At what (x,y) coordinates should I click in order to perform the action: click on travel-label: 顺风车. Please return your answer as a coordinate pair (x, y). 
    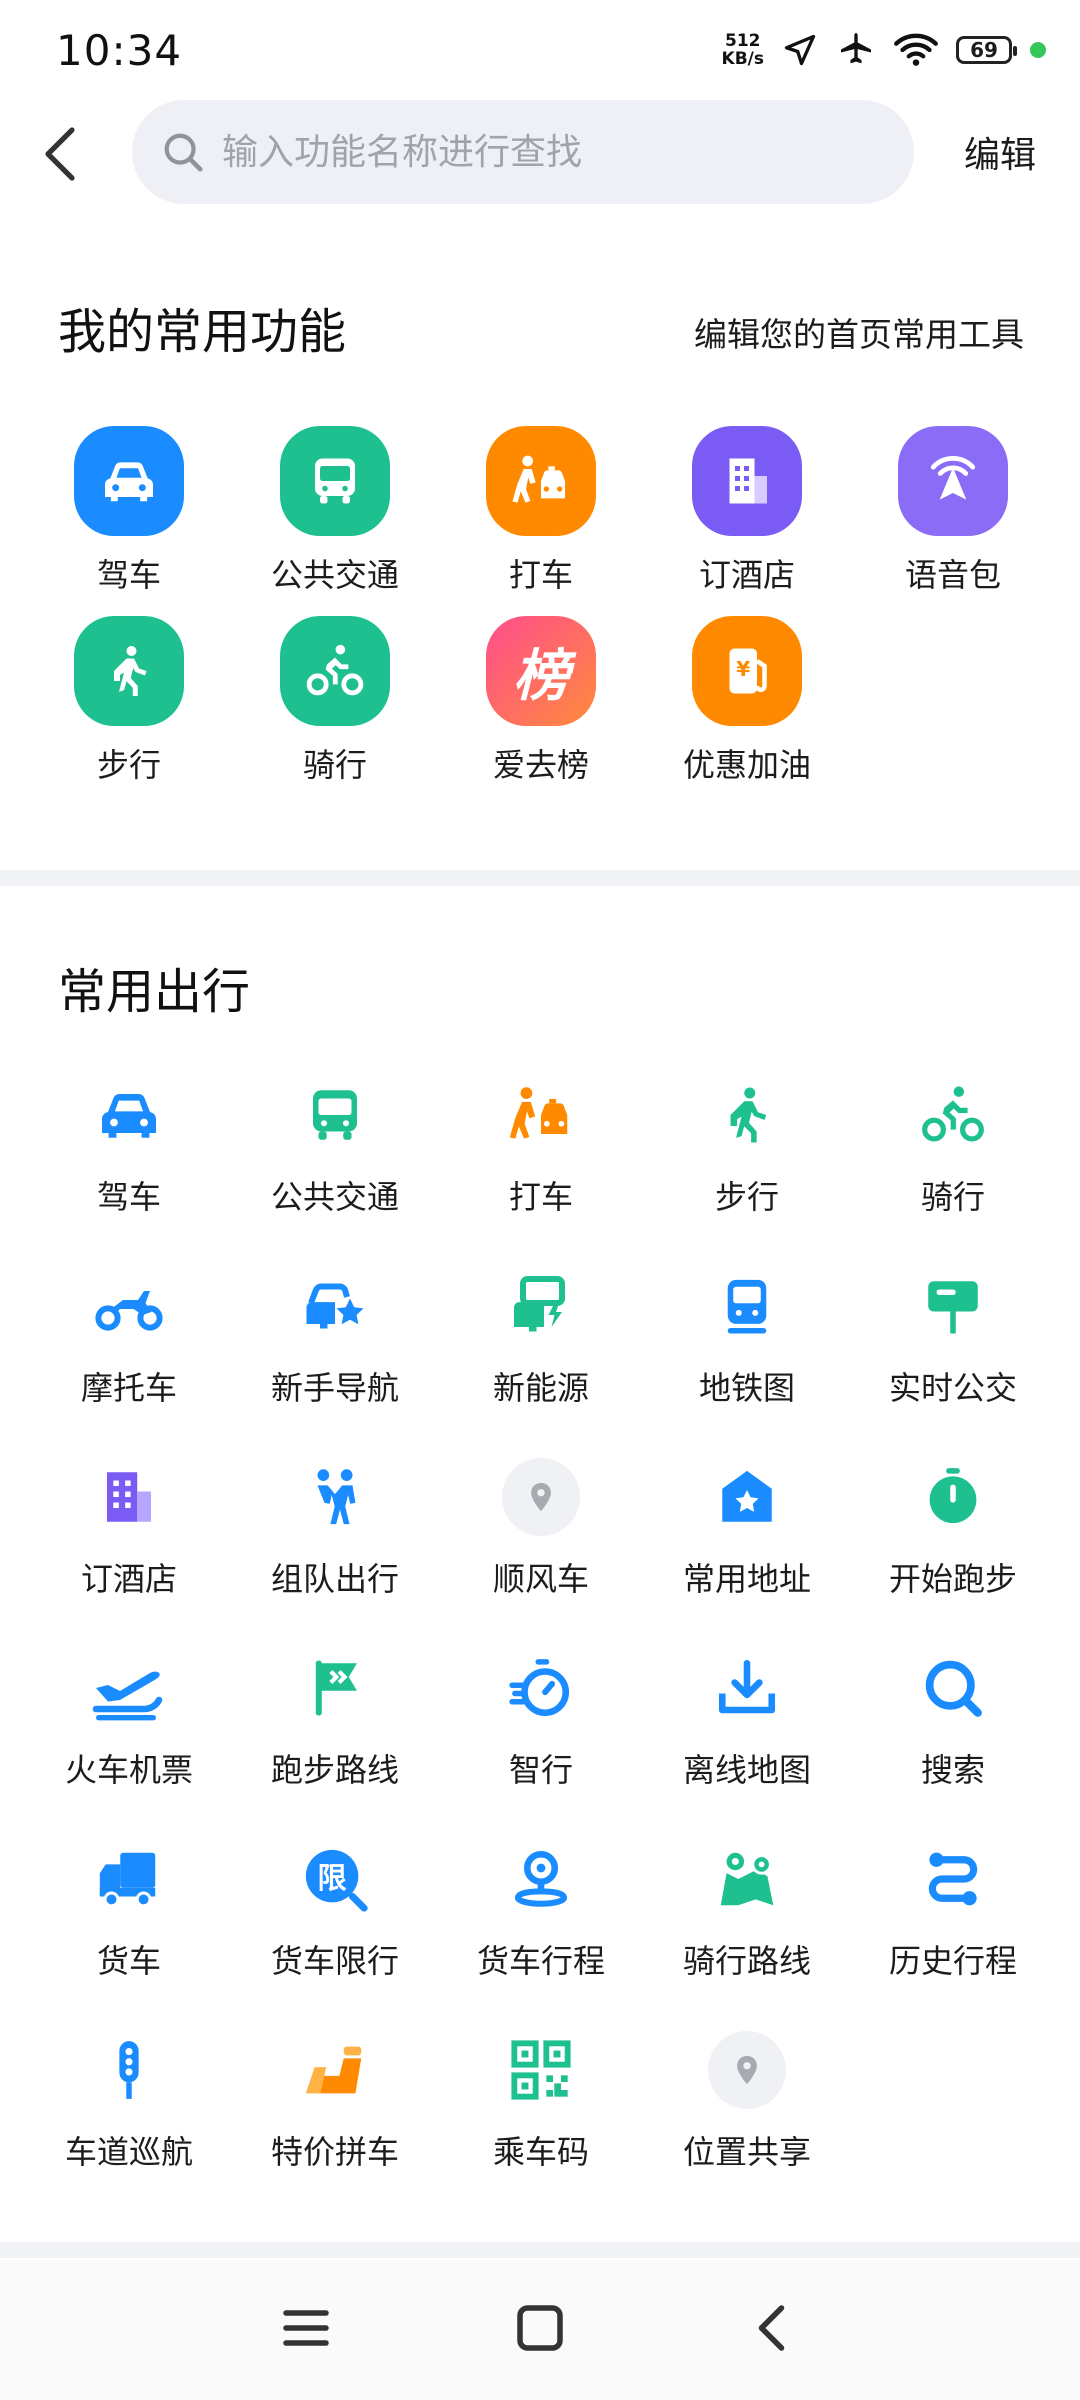
    Looking at the image, I should click on (540, 1579).